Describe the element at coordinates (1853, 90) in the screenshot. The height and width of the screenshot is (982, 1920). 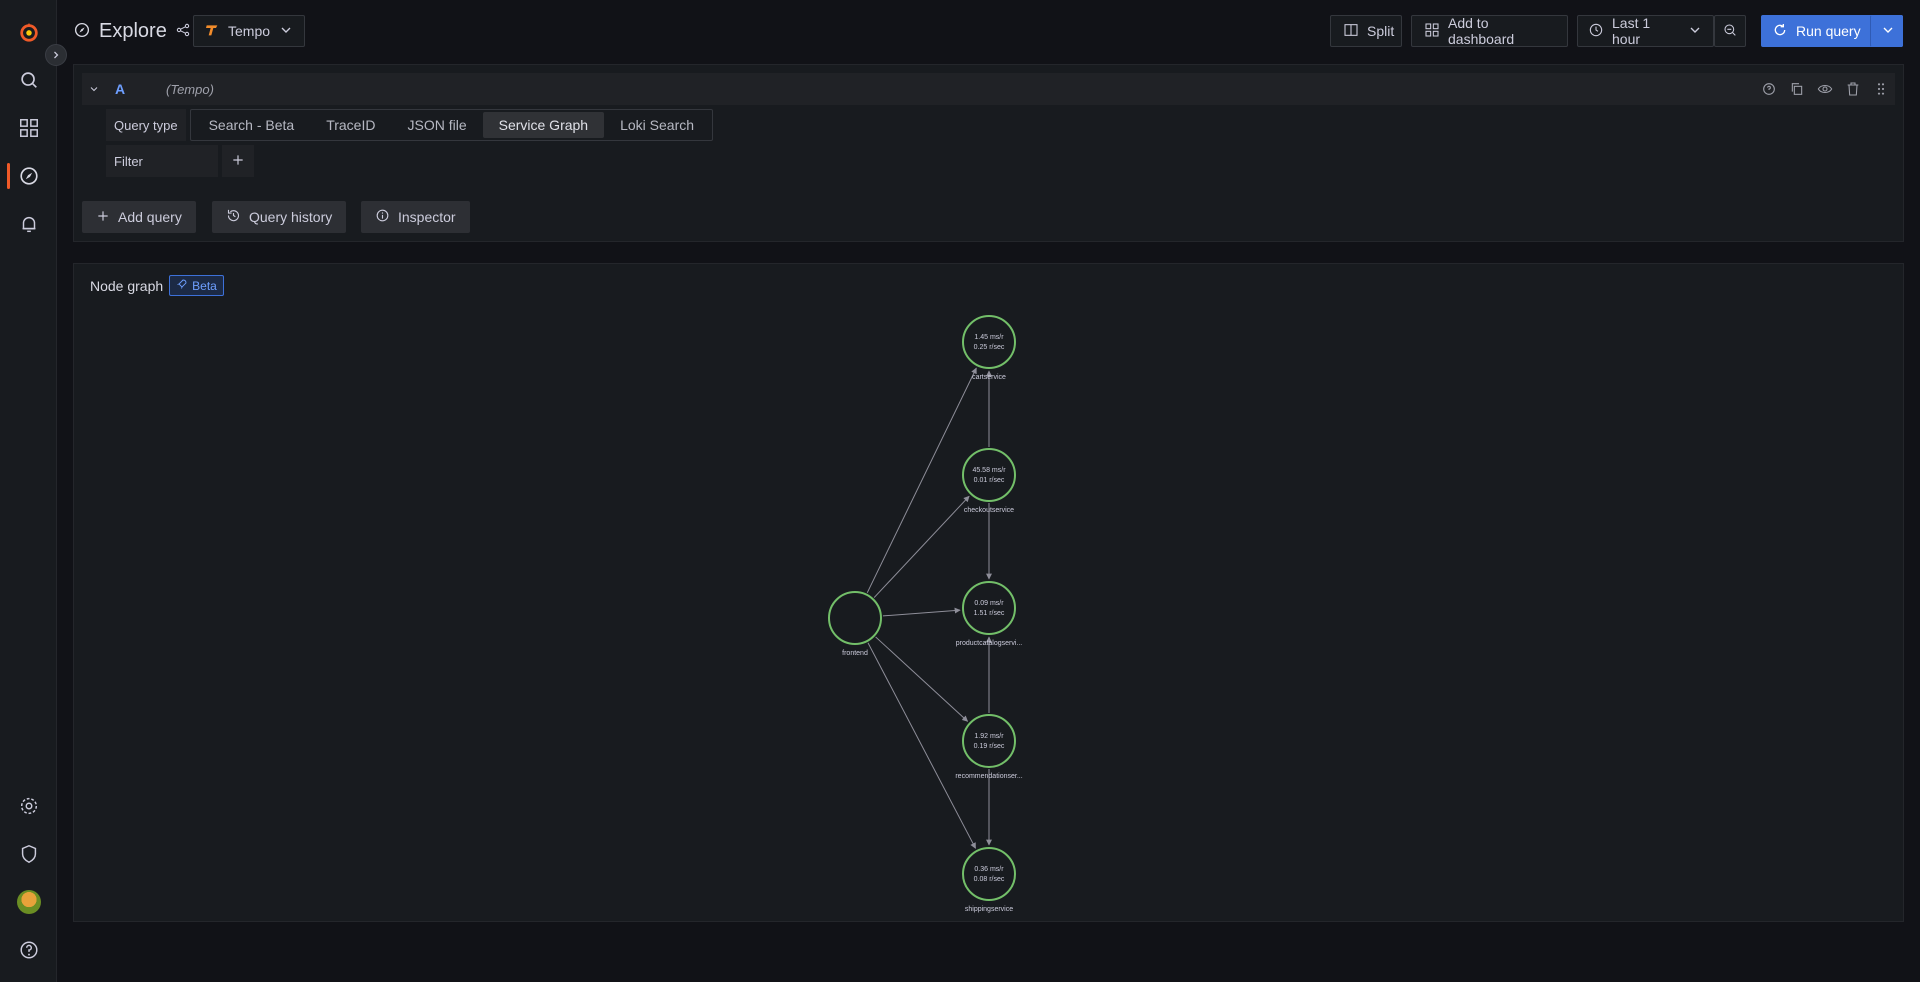
I see `trash-icon` at that location.